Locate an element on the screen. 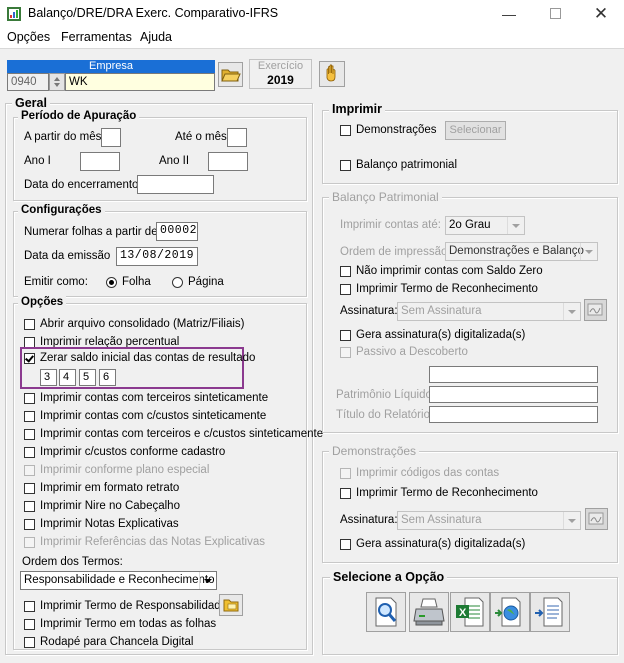 This screenshot has width=624, height=663. option-label-disabled: Imprimir conforme plano especial is located at coordinates (125, 470).